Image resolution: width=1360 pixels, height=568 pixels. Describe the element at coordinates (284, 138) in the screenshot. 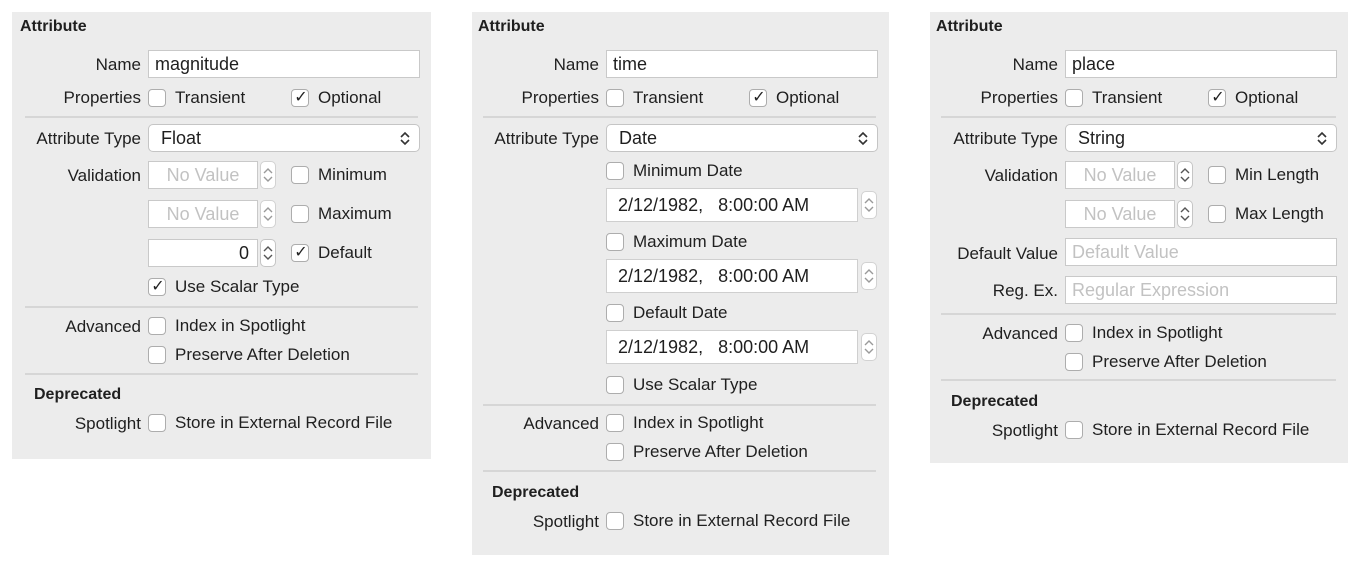

I see `attribute-type-popup: Float` at that location.